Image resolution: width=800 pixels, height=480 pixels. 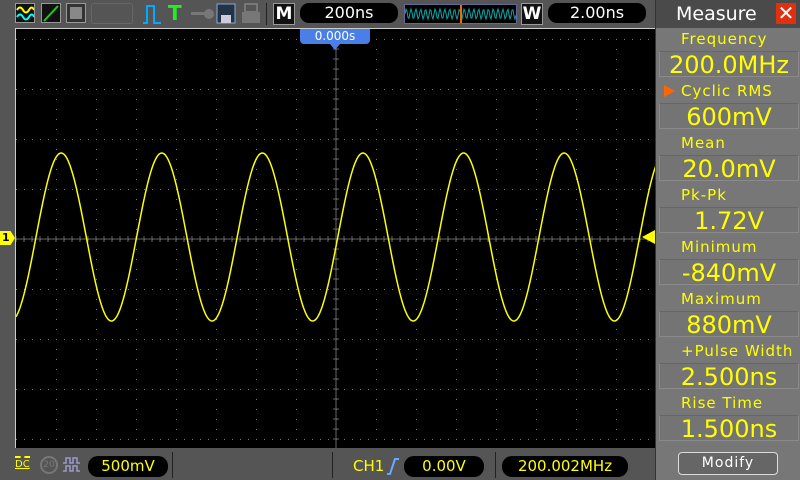 What do you see at coordinates (202, 14) in the screenshot?
I see `key-icon` at bounding box center [202, 14].